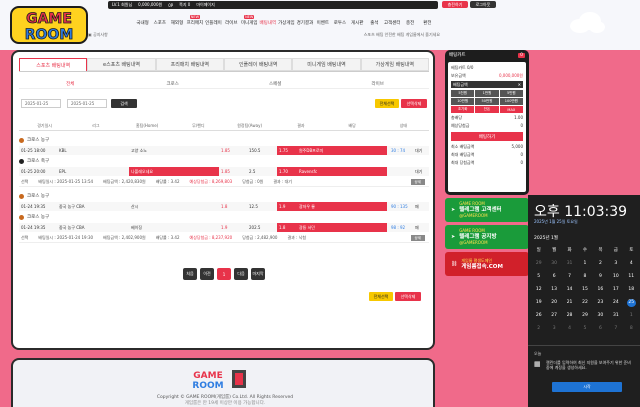  What do you see at coordinates (258, 274) in the screenshot?
I see `page-4: 마지막` at bounding box center [258, 274].